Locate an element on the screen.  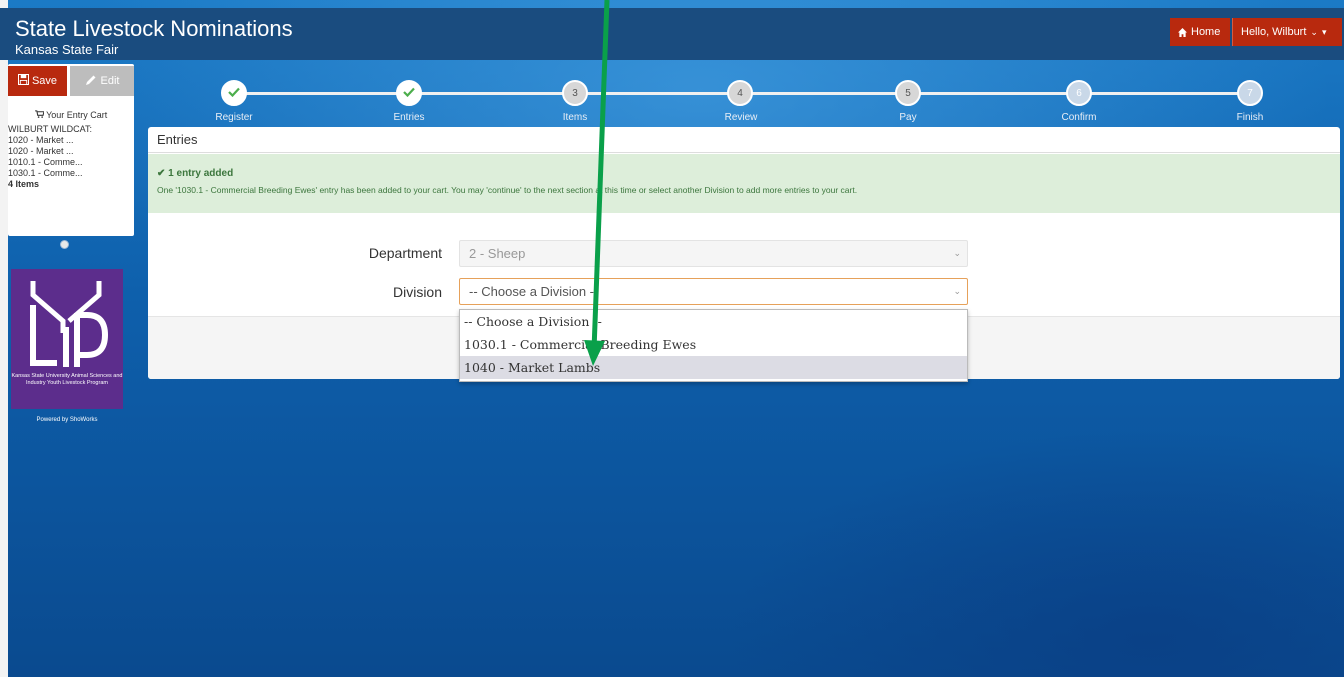
pencil-icon is located at coordinates (91, 81).